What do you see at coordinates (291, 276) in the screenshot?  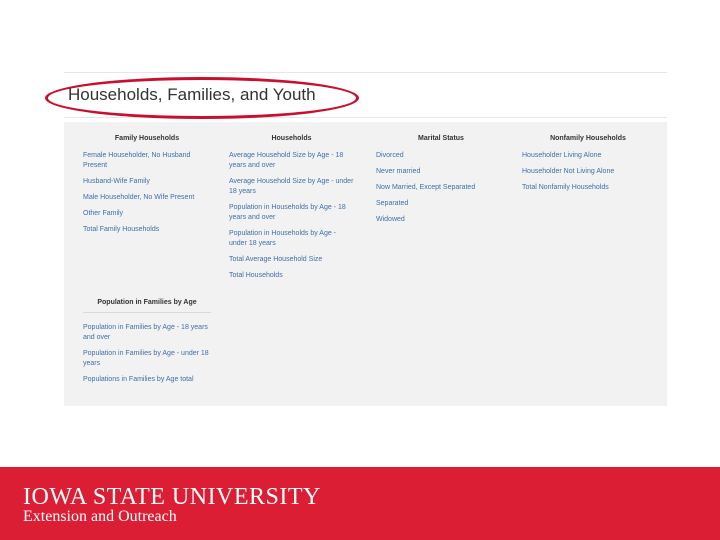 I see `topic-link: Total Households` at bounding box center [291, 276].